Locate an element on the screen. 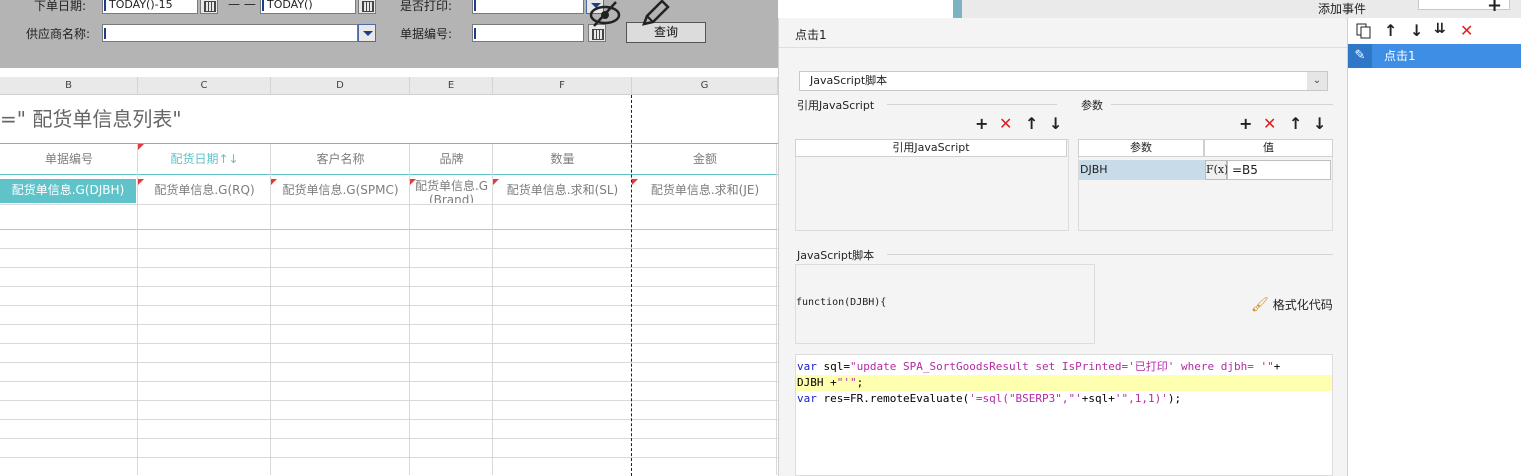 This screenshot has width=1521, height=476. param-value-field: =B5 is located at coordinates (1279, 170).